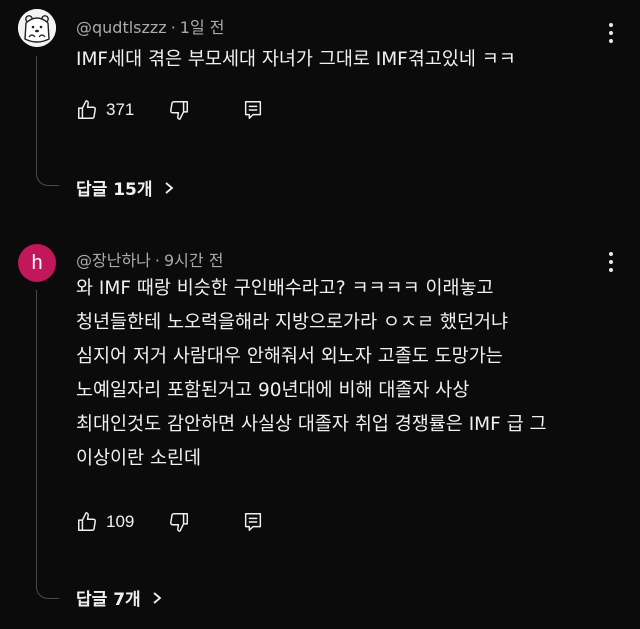 This screenshot has height=629, width=640. I want to click on comment-text-line: 노예일자리 포함된거고 90년대에 비해 대졸자 사상, so click(273, 390).